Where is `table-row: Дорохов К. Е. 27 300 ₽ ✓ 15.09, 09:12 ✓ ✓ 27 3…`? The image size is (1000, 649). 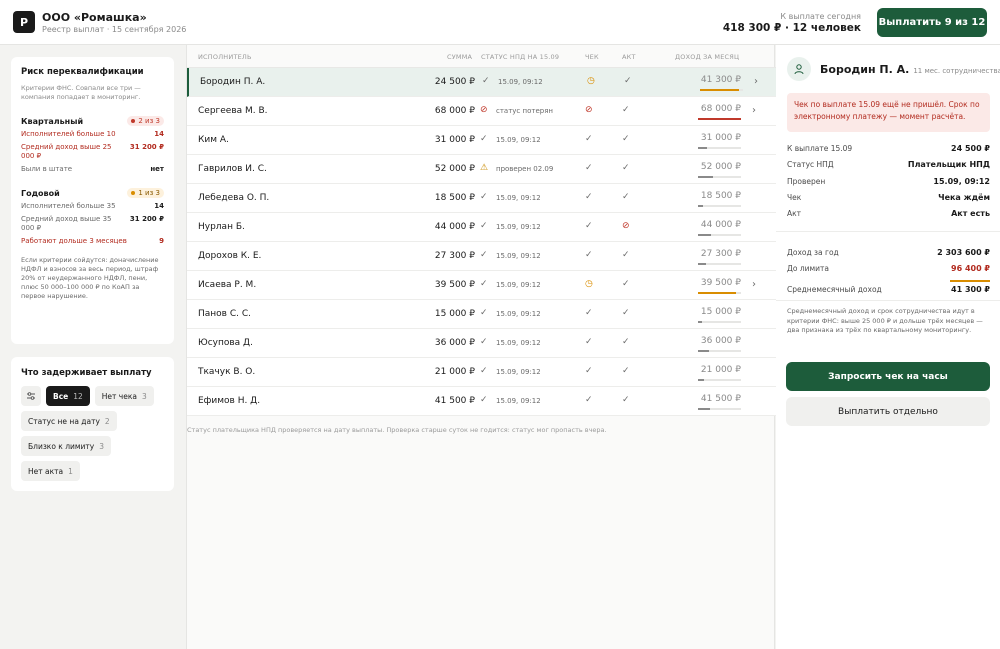 table-row: Дорохов К. Е. 27 300 ₽ ✓ 15.09, 09:12 ✓ ✓ 27 3… is located at coordinates (481, 256).